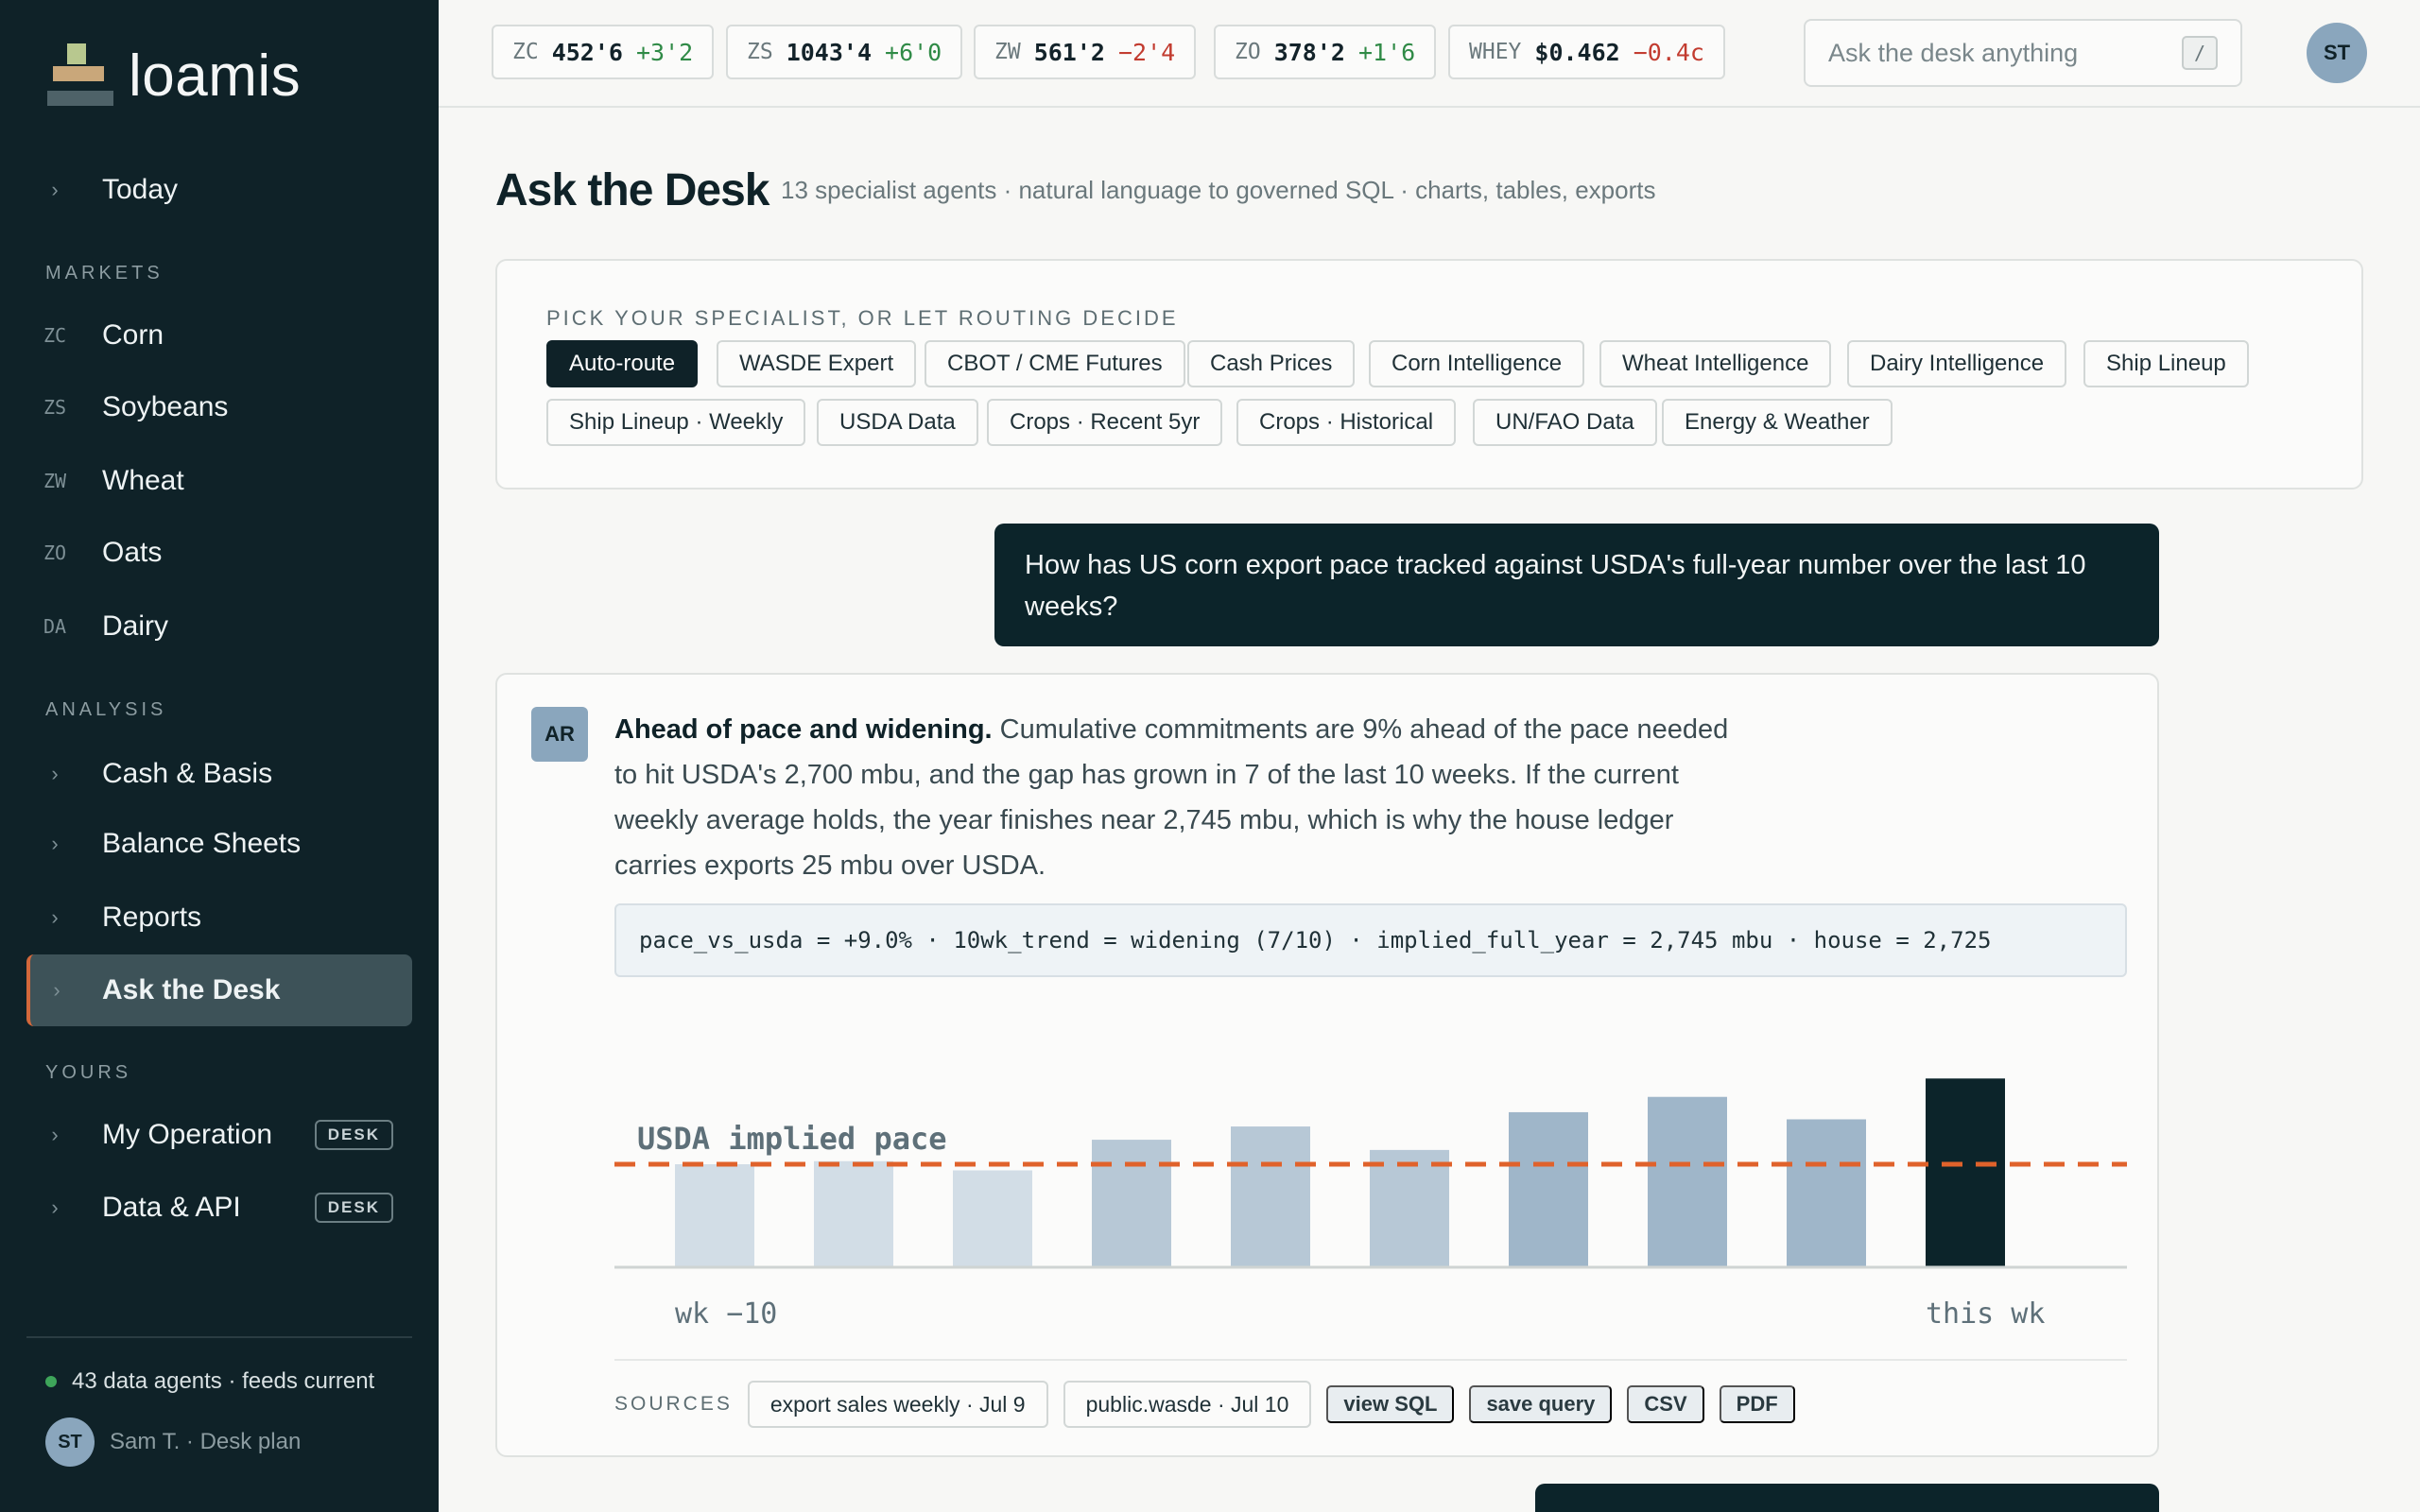 This screenshot has width=2420, height=1512. Describe the element at coordinates (215, 76) in the screenshot. I see `brand-name: loamis` at that location.